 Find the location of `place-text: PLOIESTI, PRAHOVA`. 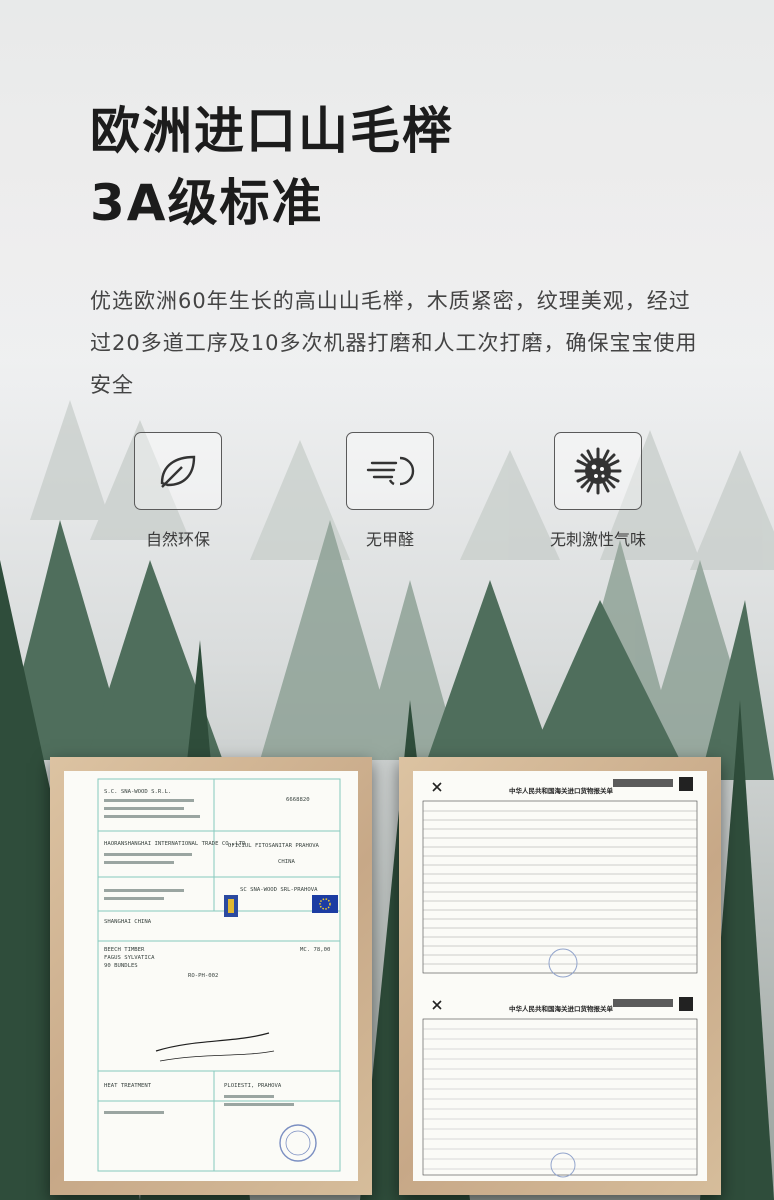

place-text: PLOIESTI, PRAHOVA is located at coordinates (253, 1086).